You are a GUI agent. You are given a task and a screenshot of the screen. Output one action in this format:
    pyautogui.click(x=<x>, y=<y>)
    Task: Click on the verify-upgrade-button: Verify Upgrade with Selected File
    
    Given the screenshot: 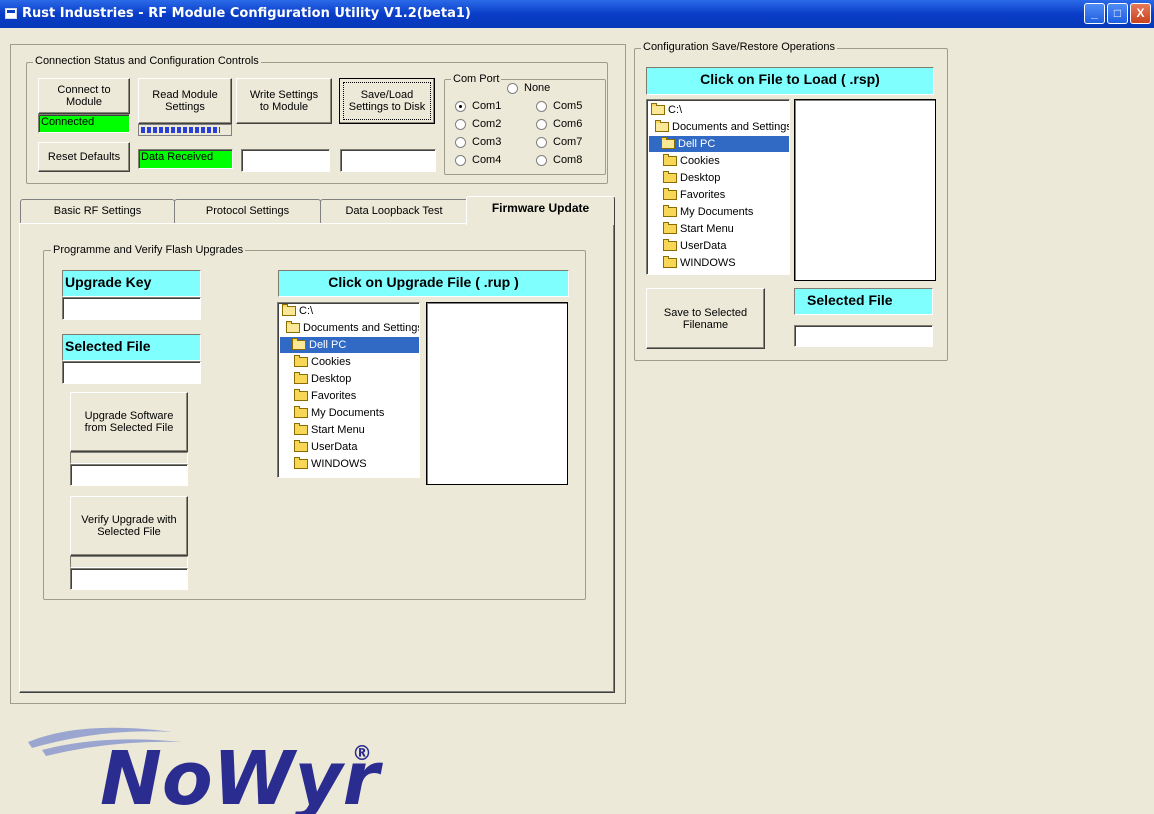 What is the action you would take?
    pyautogui.click(x=129, y=526)
    